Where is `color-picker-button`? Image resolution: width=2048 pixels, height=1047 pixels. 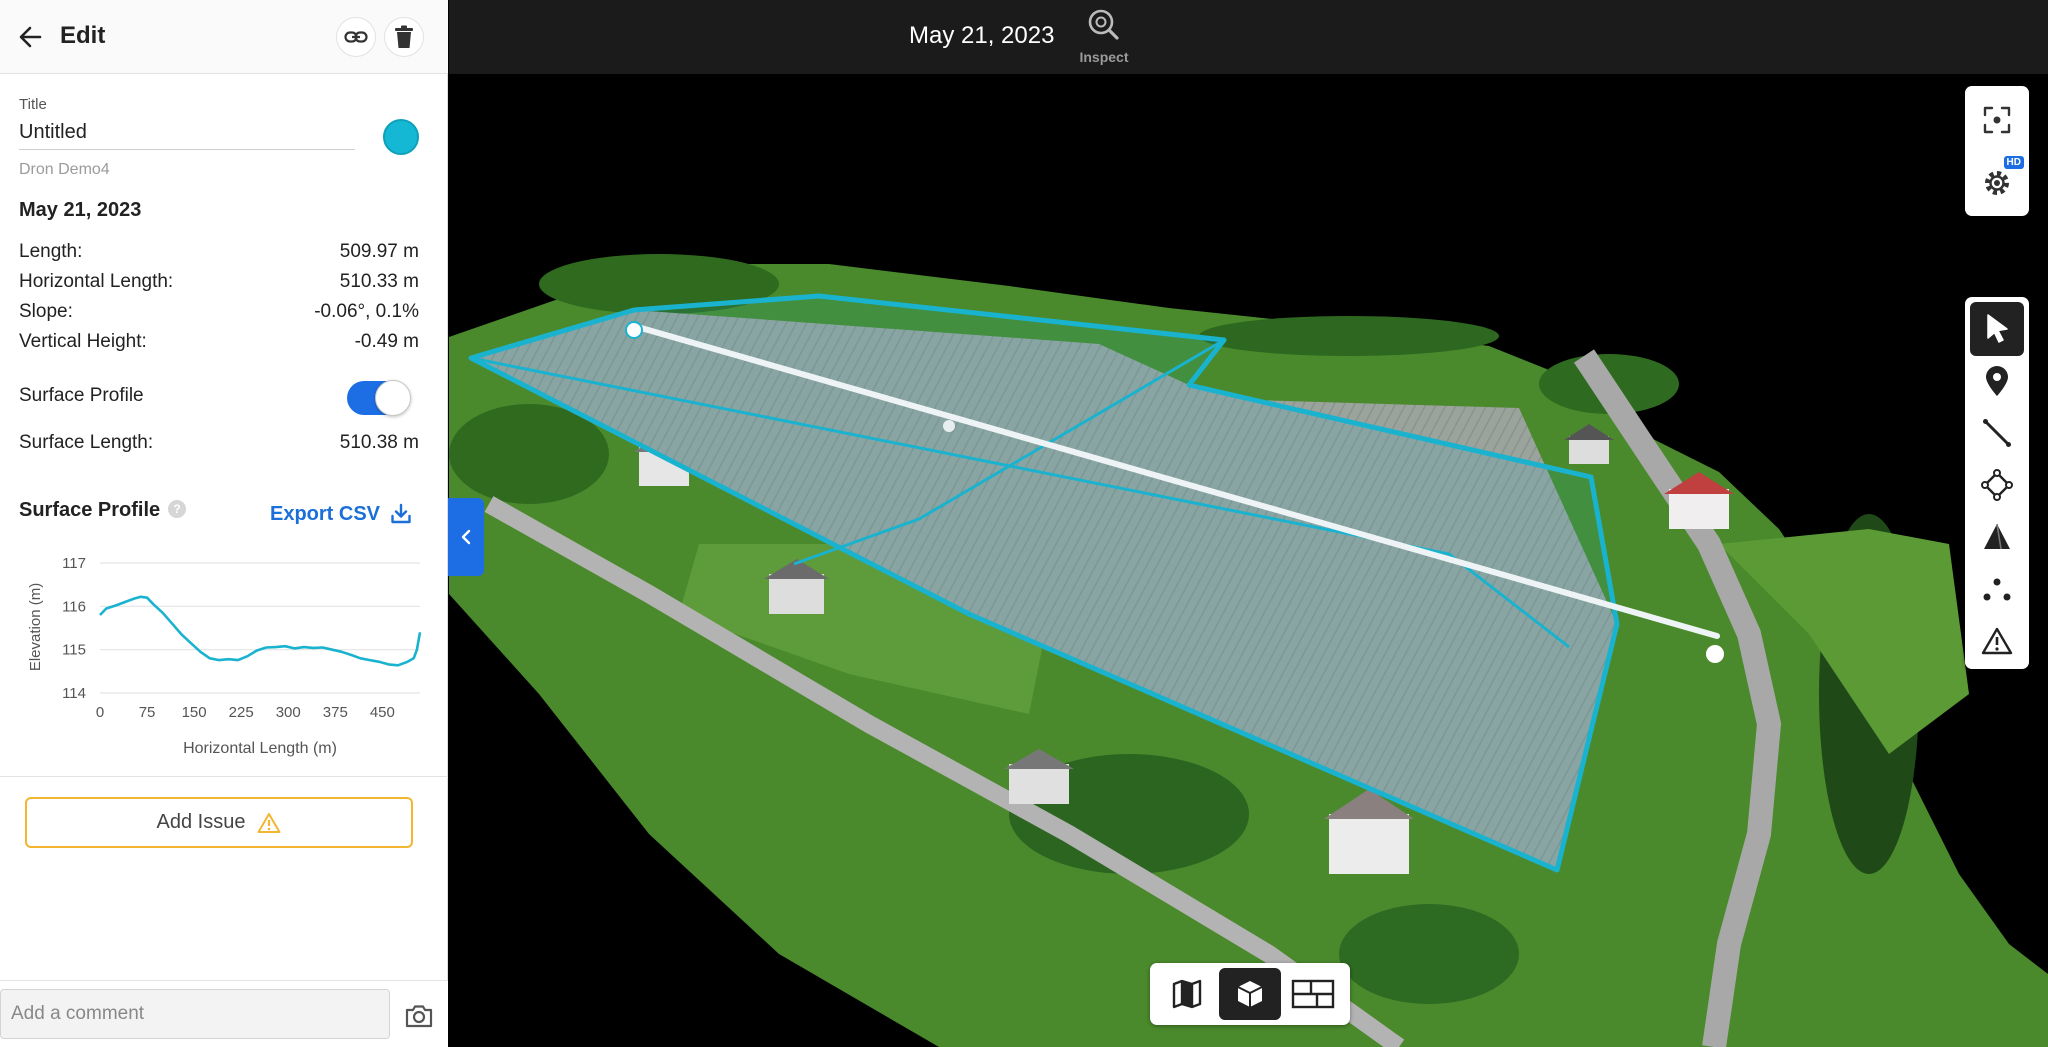
color-picker-button is located at coordinates (401, 137).